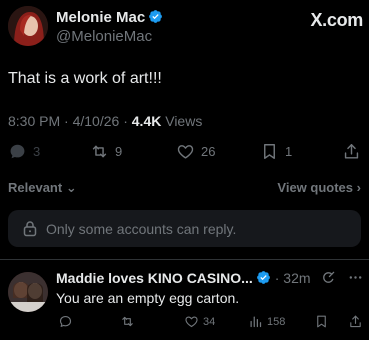 This screenshot has width=369, height=340. Describe the element at coordinates (336, 20) in the screenshot. I see `x-logo: X.com` at that location.